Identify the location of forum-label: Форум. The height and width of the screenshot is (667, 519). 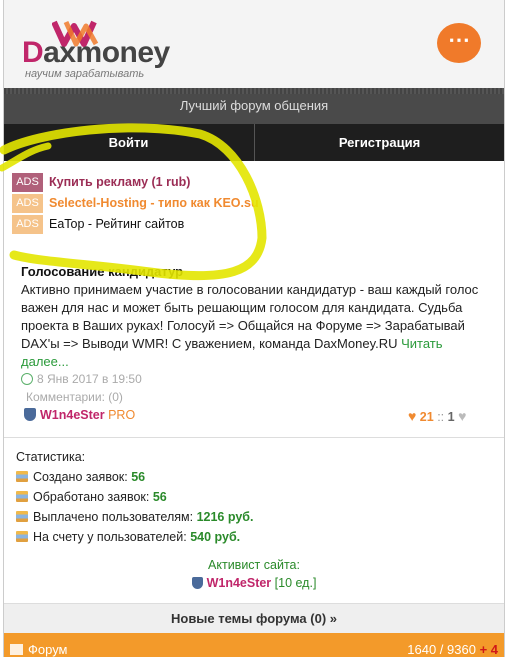
(48, 649).